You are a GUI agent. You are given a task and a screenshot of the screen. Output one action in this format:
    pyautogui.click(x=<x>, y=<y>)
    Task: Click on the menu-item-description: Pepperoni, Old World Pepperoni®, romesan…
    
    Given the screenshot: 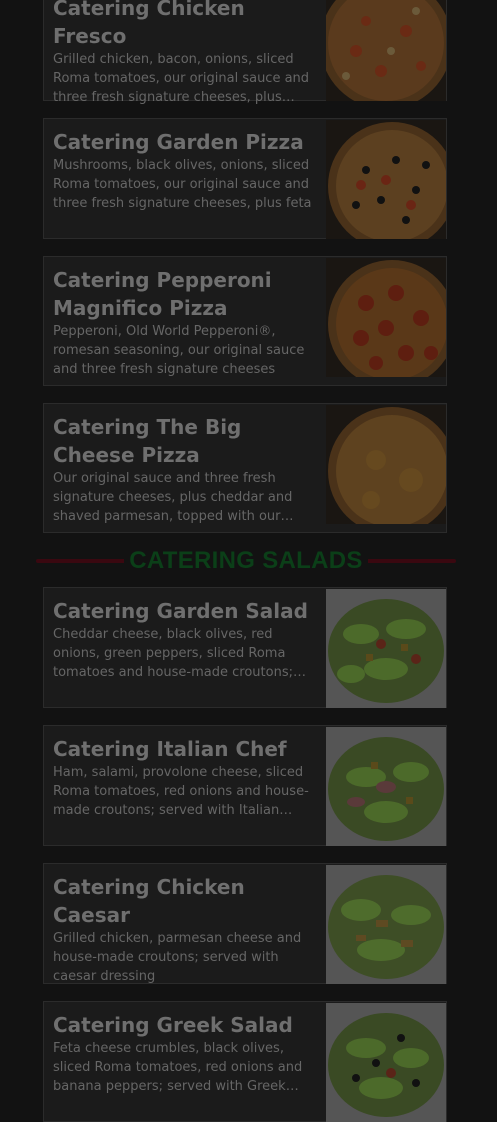 What is the action you would take?
    pyautogui.click(x=179, y=350)
    